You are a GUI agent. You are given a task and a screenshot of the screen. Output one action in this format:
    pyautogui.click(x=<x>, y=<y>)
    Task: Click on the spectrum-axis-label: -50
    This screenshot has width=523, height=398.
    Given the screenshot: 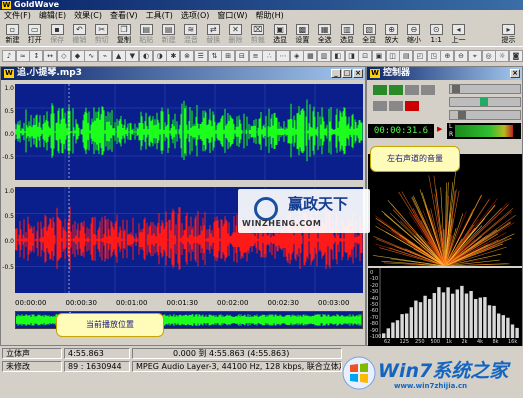 What is the action you would take?
    pyautogui.click(x=374, y=305)
    